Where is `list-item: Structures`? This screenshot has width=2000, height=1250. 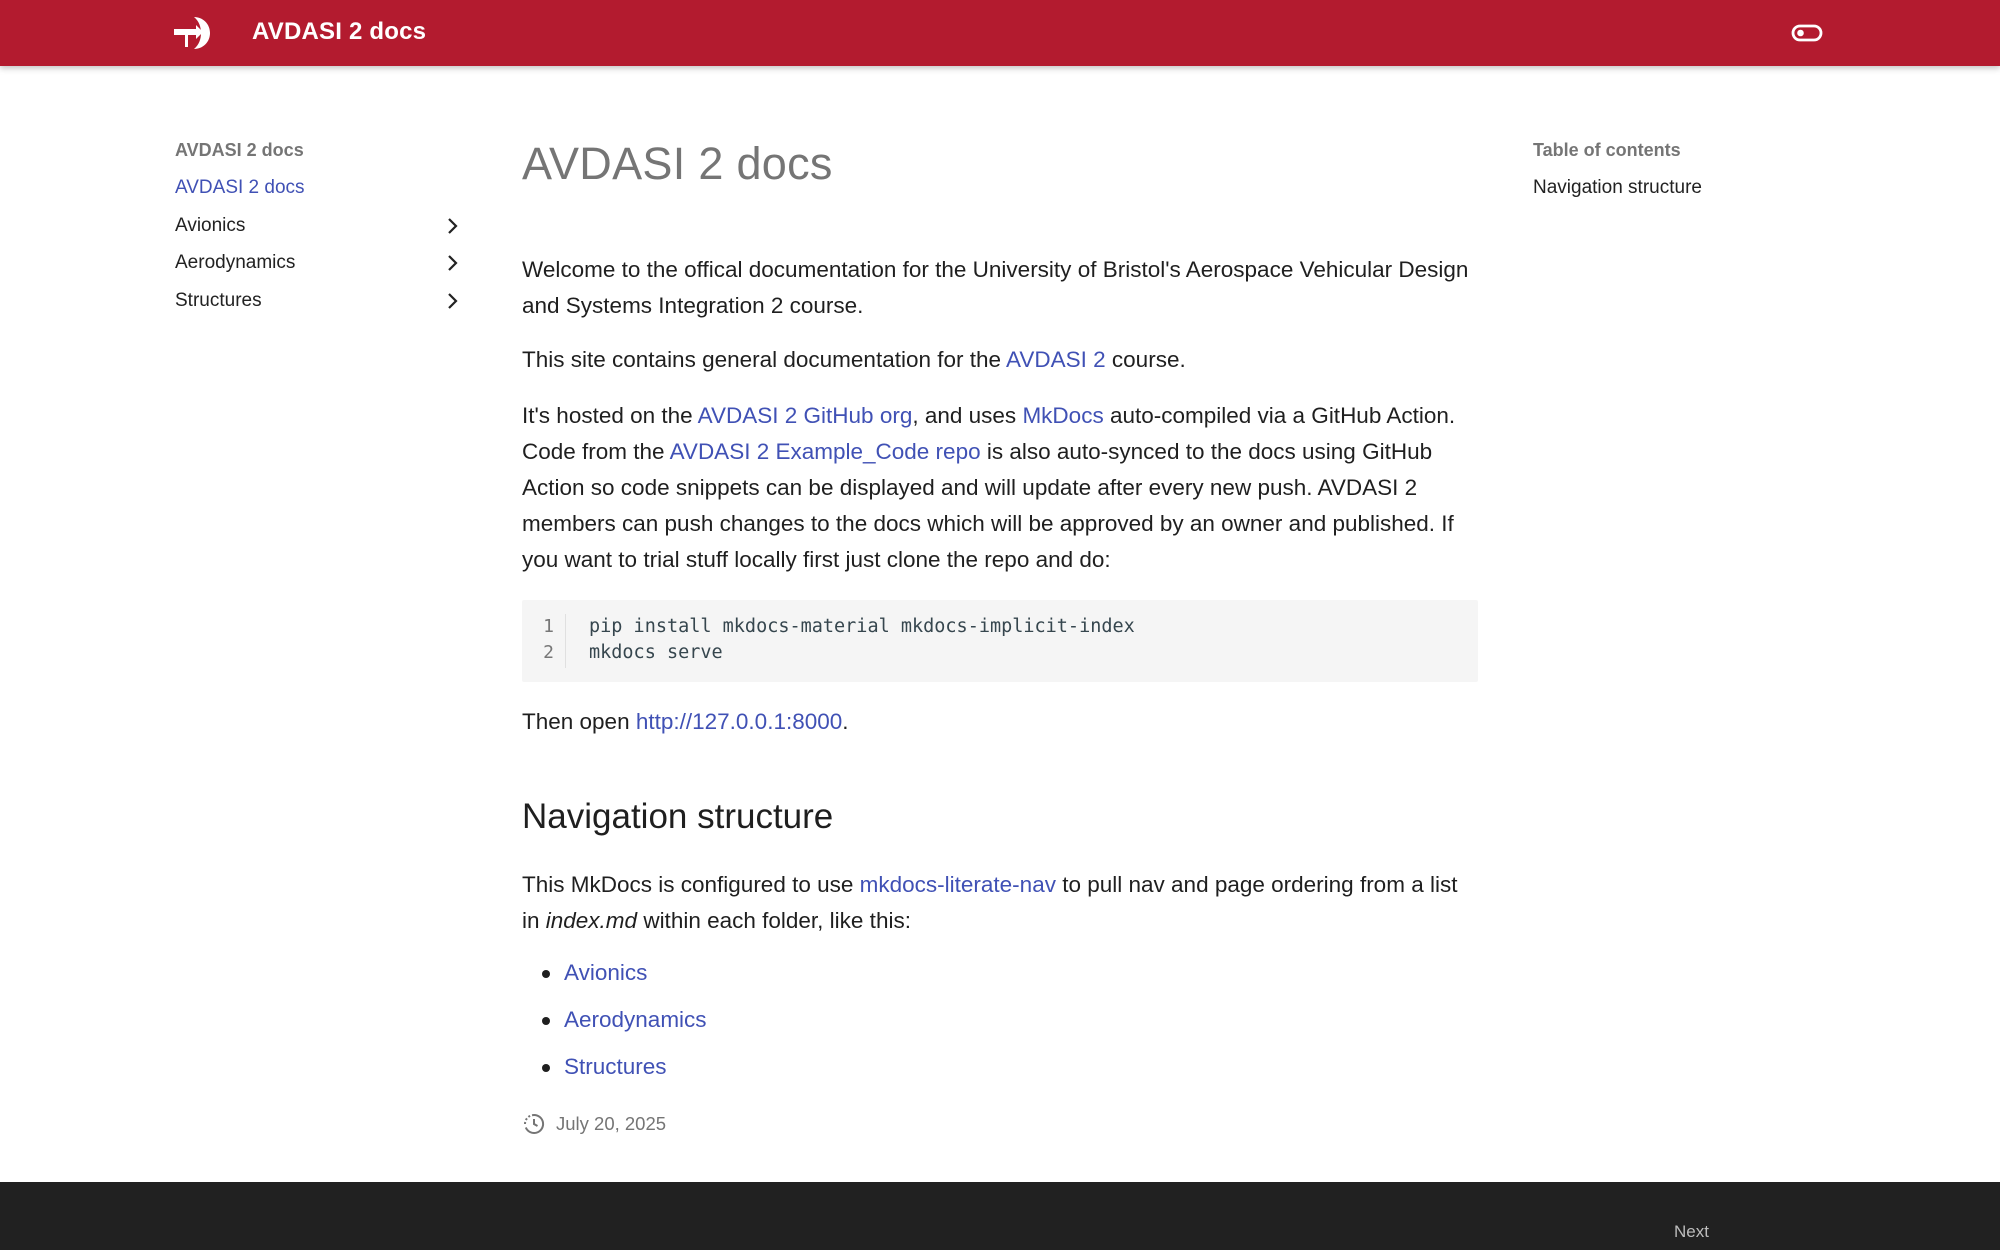
list-item: Structures is located at coordinates (1000, 1075).